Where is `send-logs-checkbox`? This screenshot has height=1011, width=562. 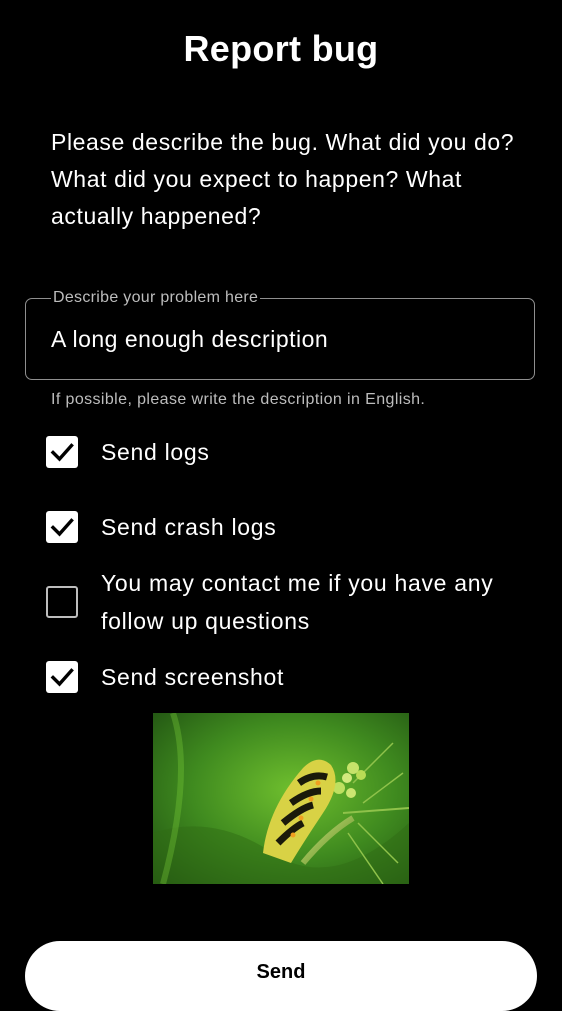 send-logs-checkbox is located at coordinates (62, 452).